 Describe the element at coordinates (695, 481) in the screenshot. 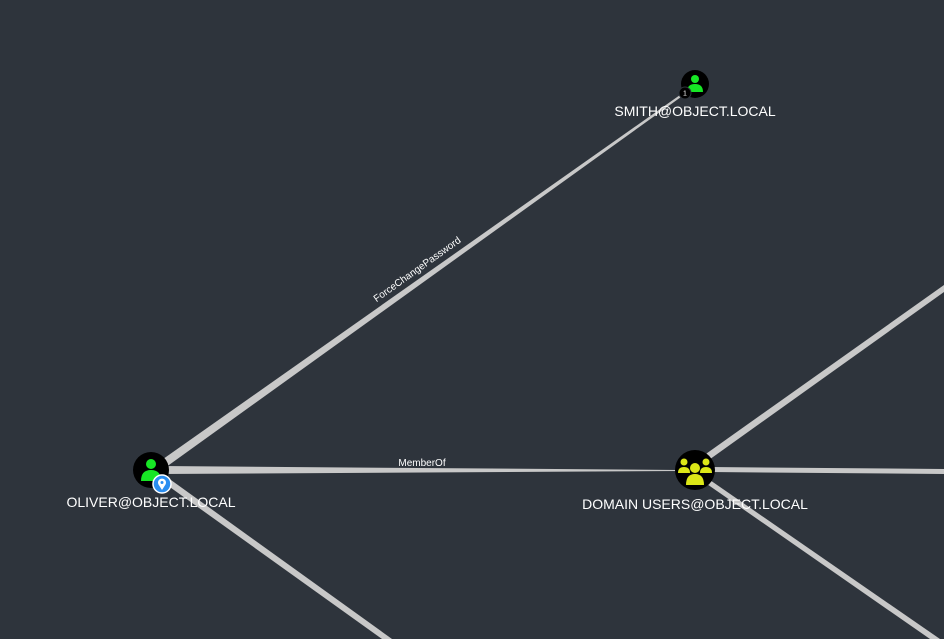

I see `node-domain-users: DOMAIN USERS@OBJECT.LOCAL` at that location.